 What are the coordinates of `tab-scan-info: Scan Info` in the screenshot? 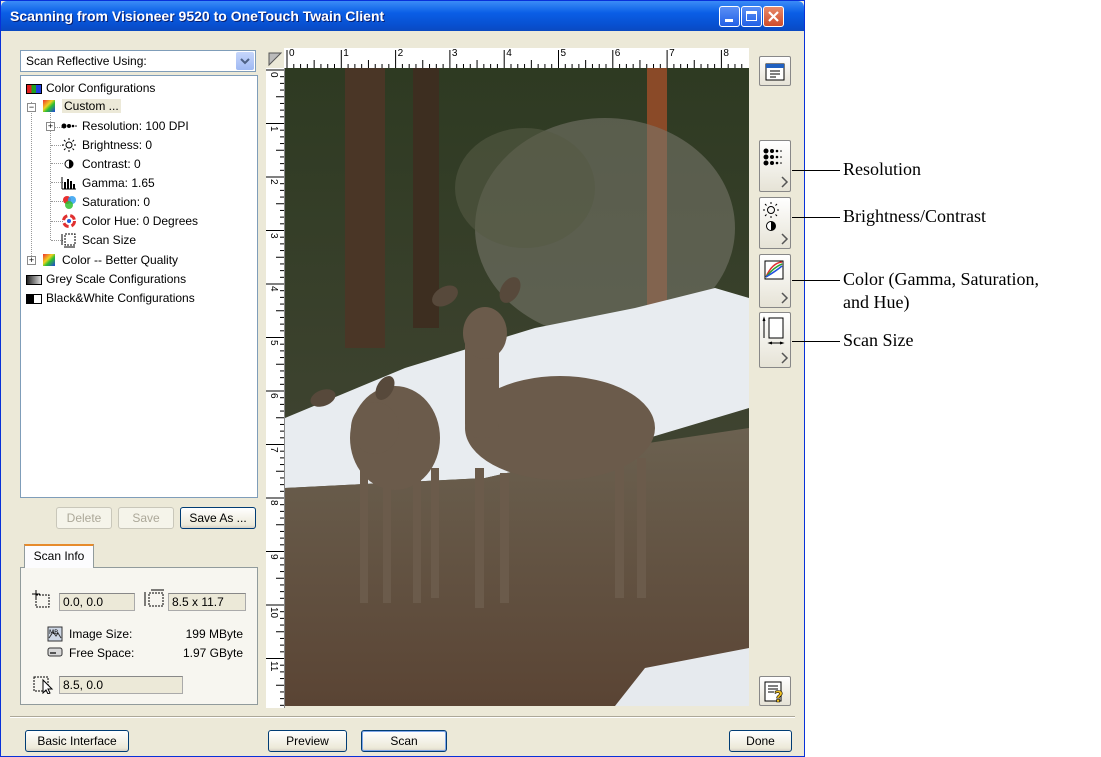 It's located at (59, 556).